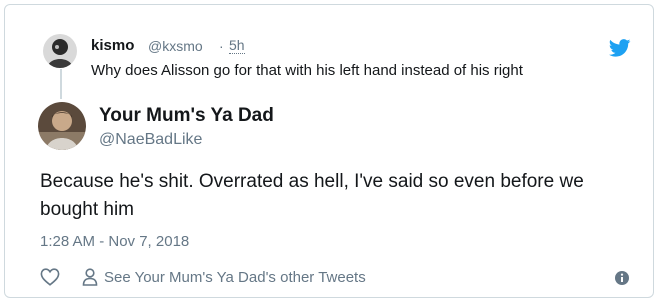 This screenshot has height=306, width=660. What do you see at coordinates (186, 116) in the screenshot?
I see `author-display-name: Your Mum's Ya Dad` at bounding box center [186, 116].